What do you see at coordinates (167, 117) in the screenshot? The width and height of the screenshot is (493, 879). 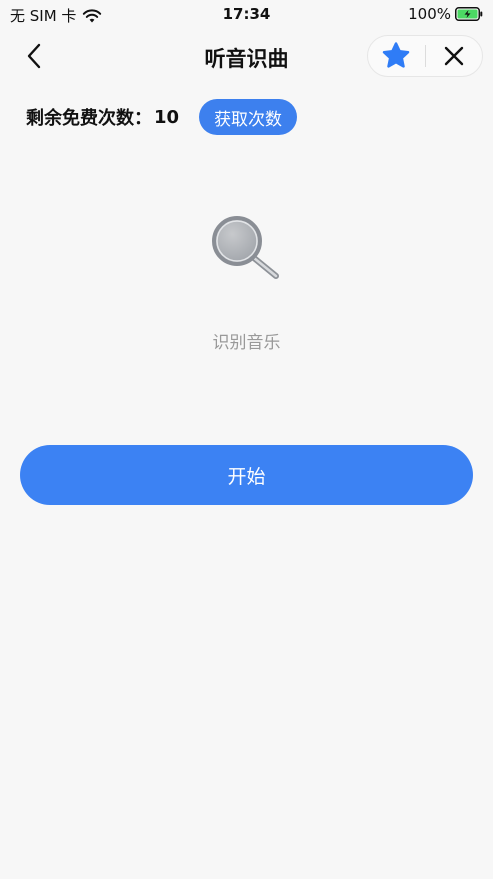 I see `quota-value: 10` at bounding box center [167, 117].